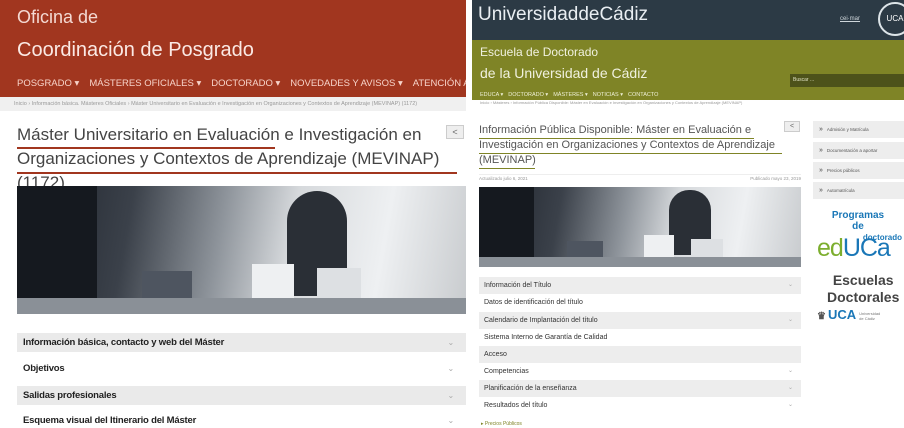 This screenshot has height=428, width=904. Describe the element at coordinates (643, 95) in the screenshot. I see `nav-contacto: CONTACTO` at that location.